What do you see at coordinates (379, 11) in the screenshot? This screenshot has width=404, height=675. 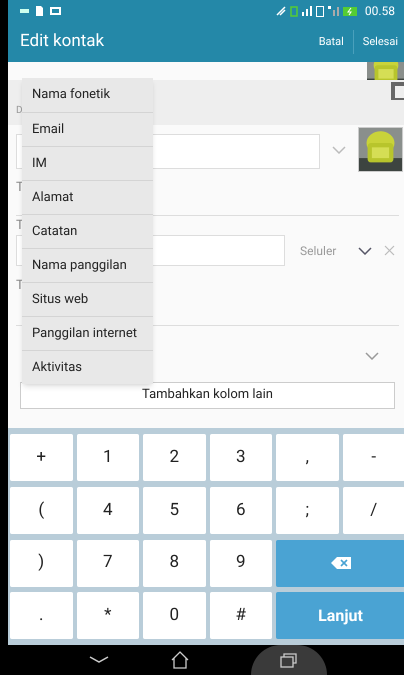 I see `clock: 00.58` at bounding box center [379, 11].